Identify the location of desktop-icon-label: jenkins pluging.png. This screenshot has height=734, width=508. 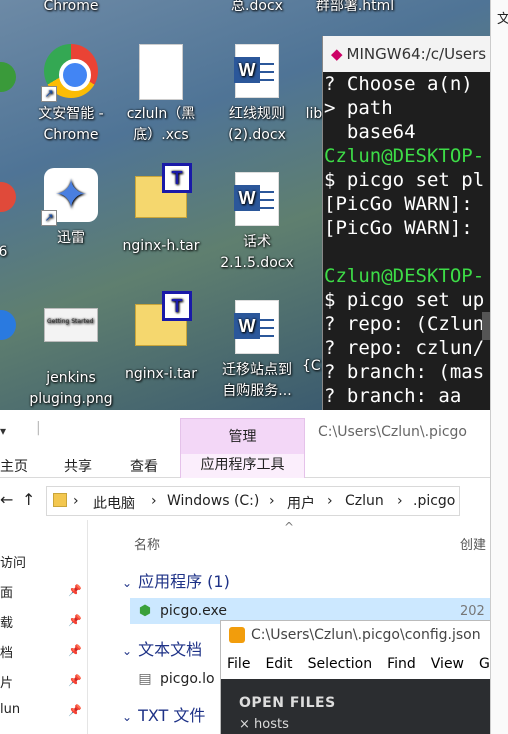
(71, 388).